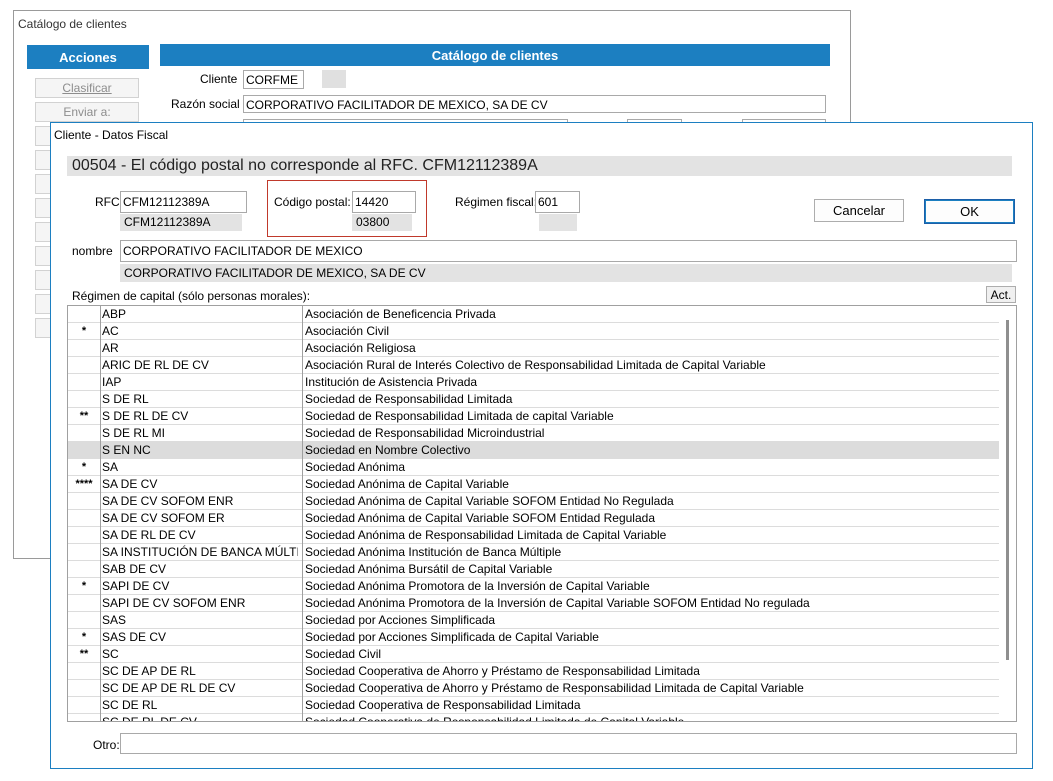 This screenshot has height=781, width=1053. I want to click on table-row: * AC Asociación Civil, so click(534, 331).